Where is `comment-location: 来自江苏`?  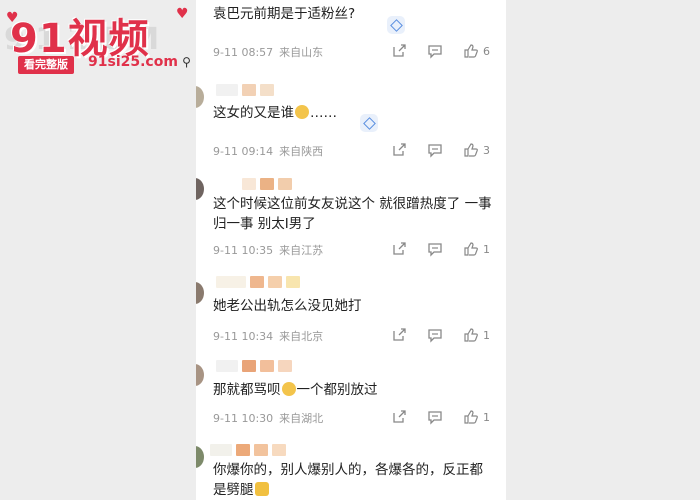 comment-location: 来自江苏 is located at coordinates (301, 250).